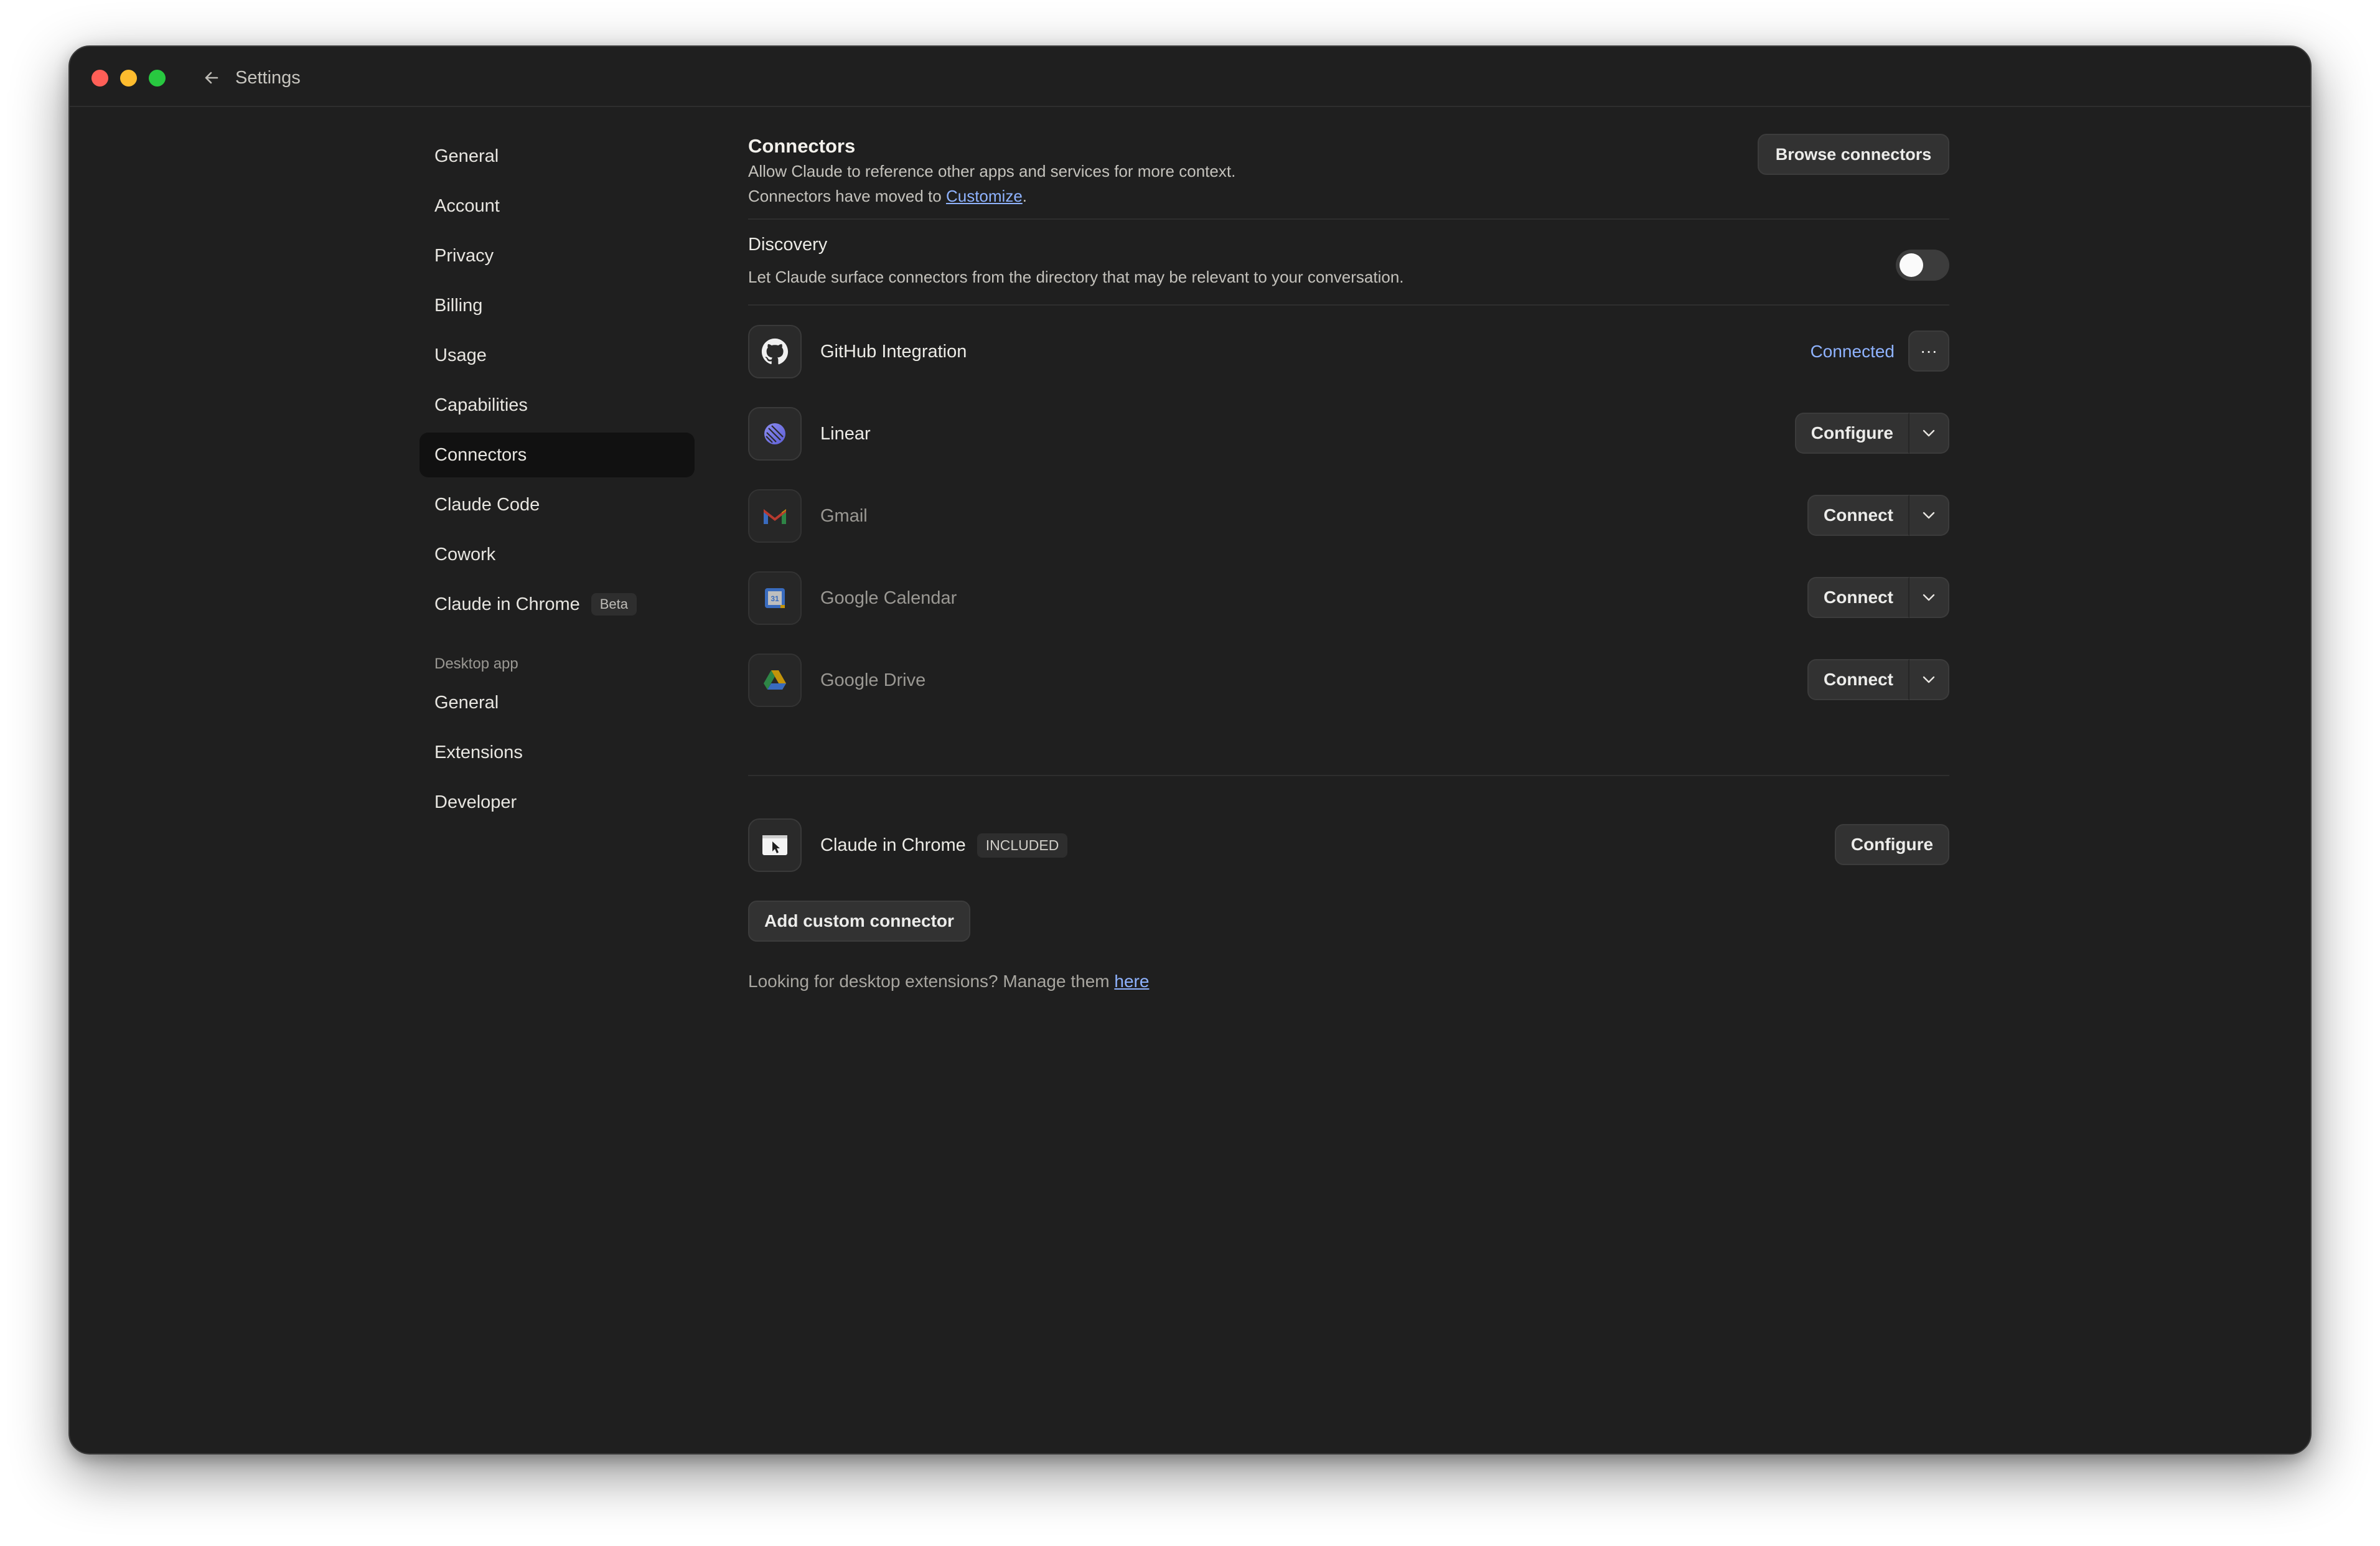 This screenshot has height=1546, width=2380. I want to click on sidebar-item-desktop-general: General, so click(557, 702).